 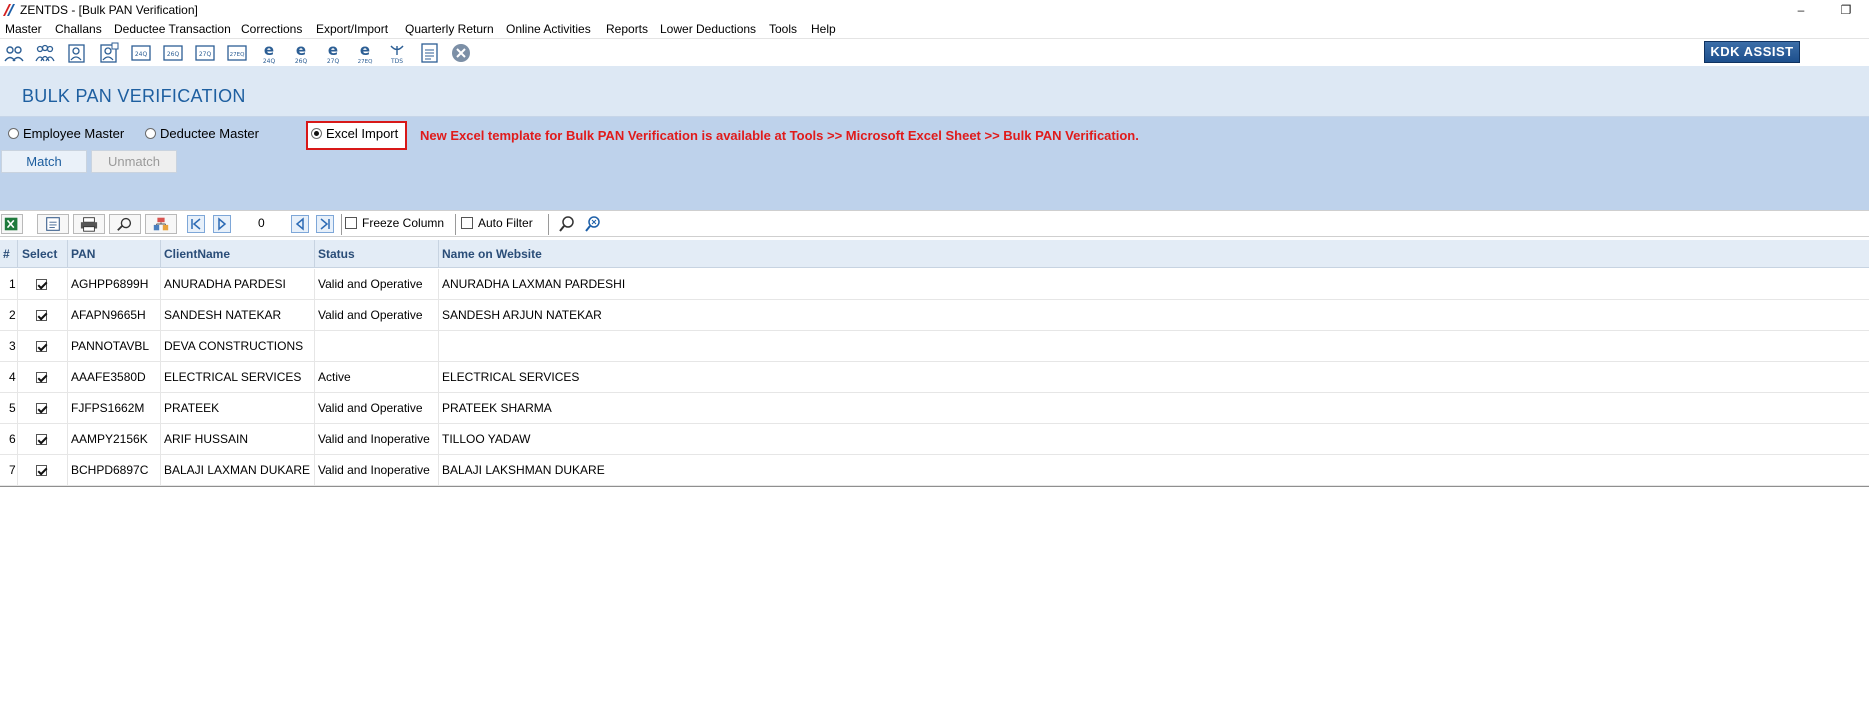 I want to click on col-clientname-header: ClientName, so click(x=238, y=254).